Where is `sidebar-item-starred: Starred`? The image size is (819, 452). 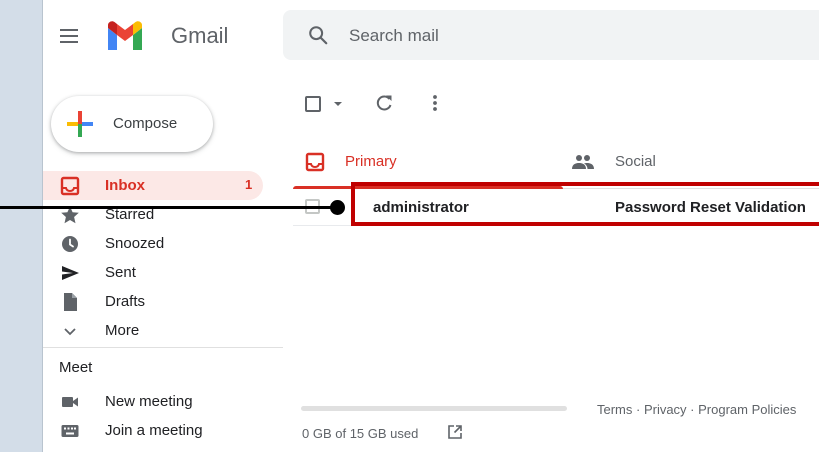 sidebar-item-starred: Starred is located at coordinates (153, 214).